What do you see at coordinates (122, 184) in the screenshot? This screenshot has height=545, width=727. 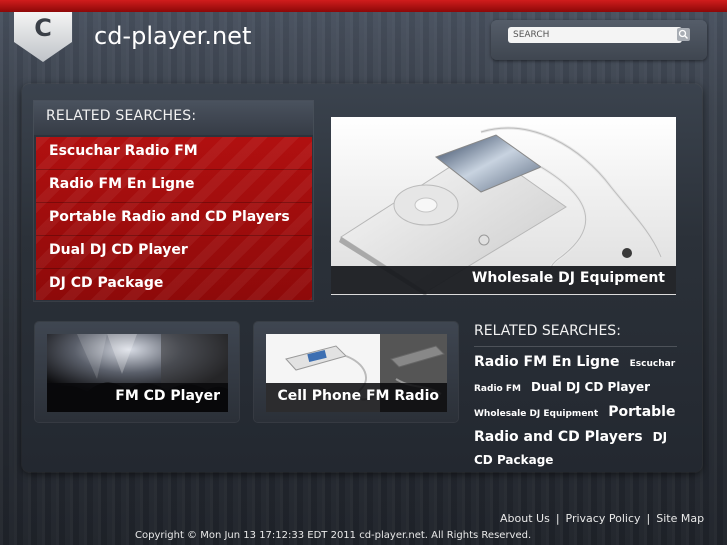 I see `related-search-label: Radio FM En Ligne` at bounding box center [122, 184].